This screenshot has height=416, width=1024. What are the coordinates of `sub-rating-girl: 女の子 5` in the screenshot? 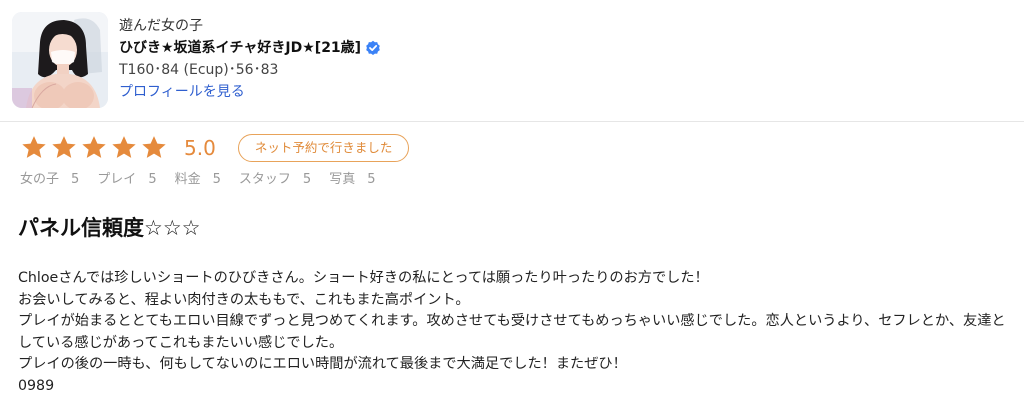 It's located at (49, 177).